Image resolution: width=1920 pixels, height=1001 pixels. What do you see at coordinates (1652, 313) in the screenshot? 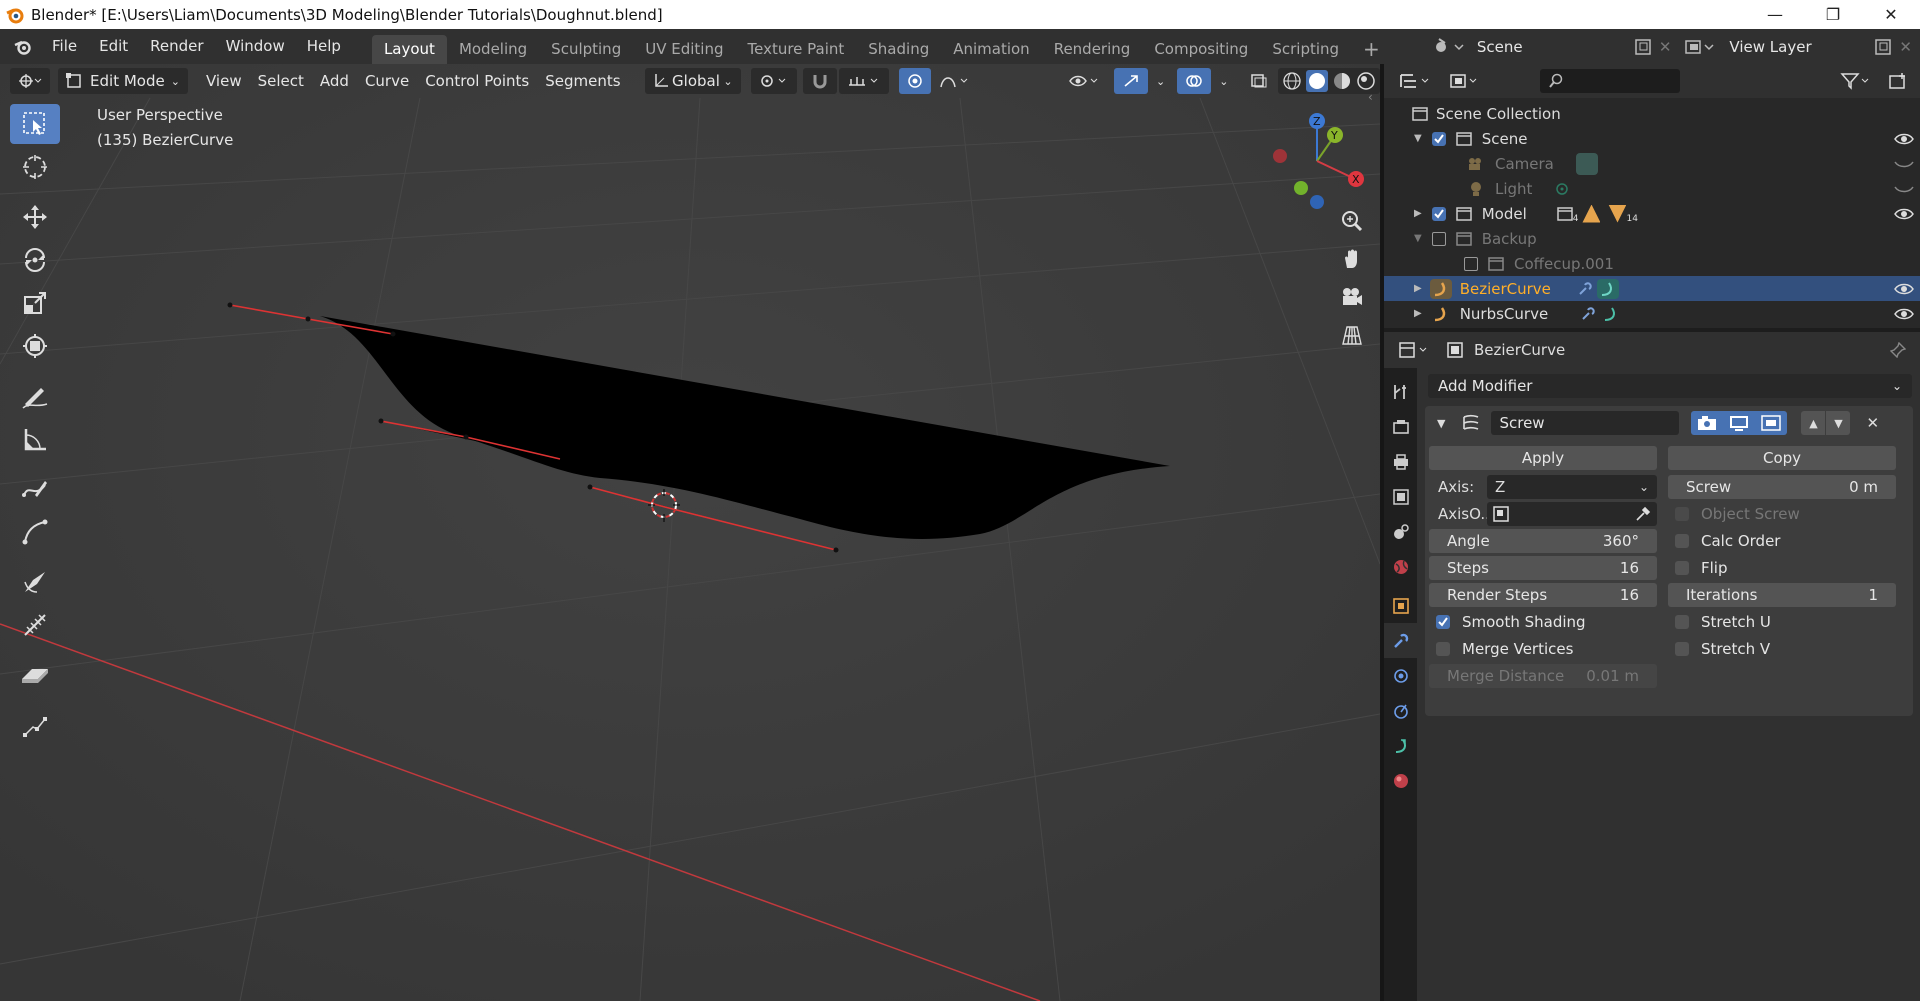
I see `outliner-row-nurbscurve: ▶ NurbsCurve` at bounding box center [1652, 313].